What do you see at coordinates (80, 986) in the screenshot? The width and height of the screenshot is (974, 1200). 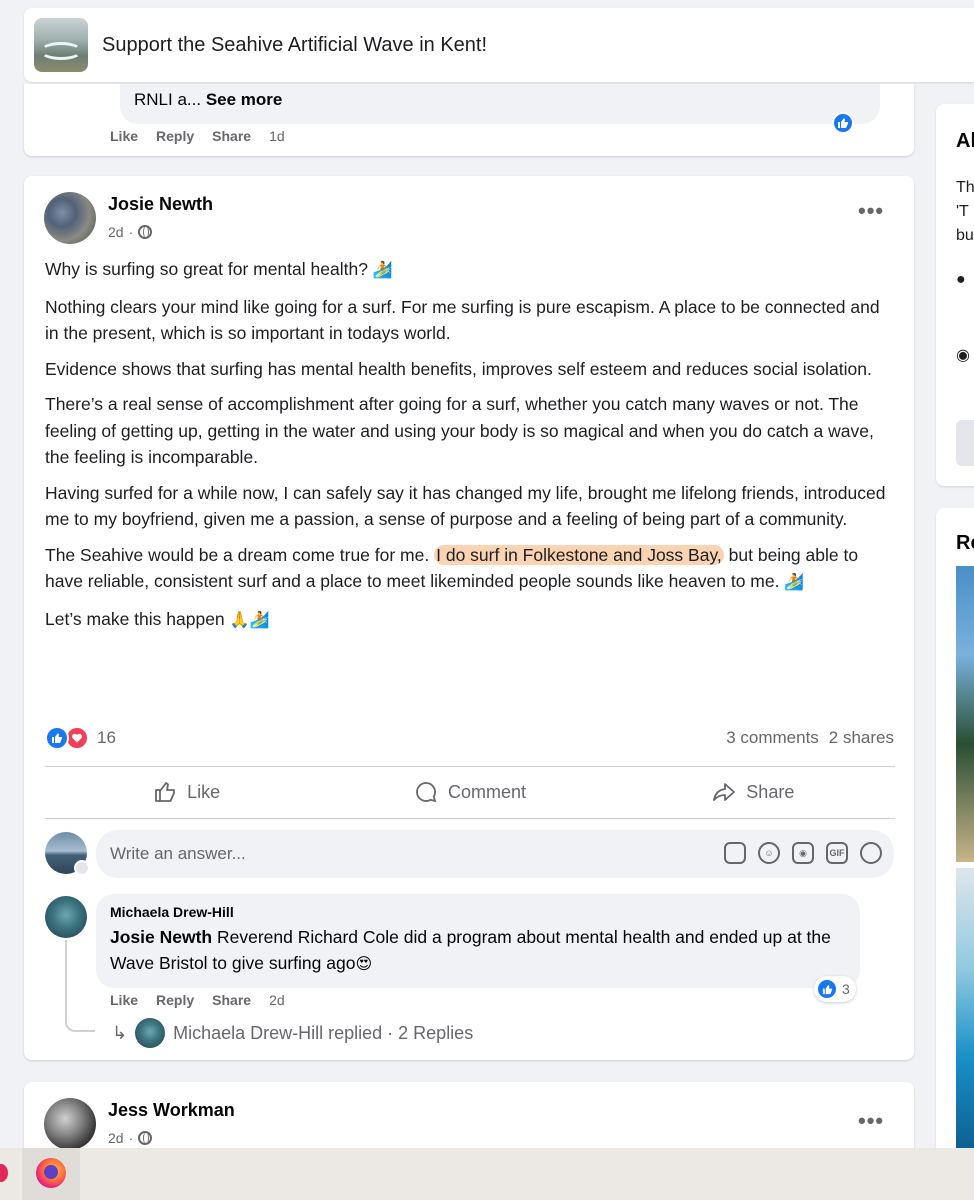 I see `thread-line` at bounding box center [80, 986].